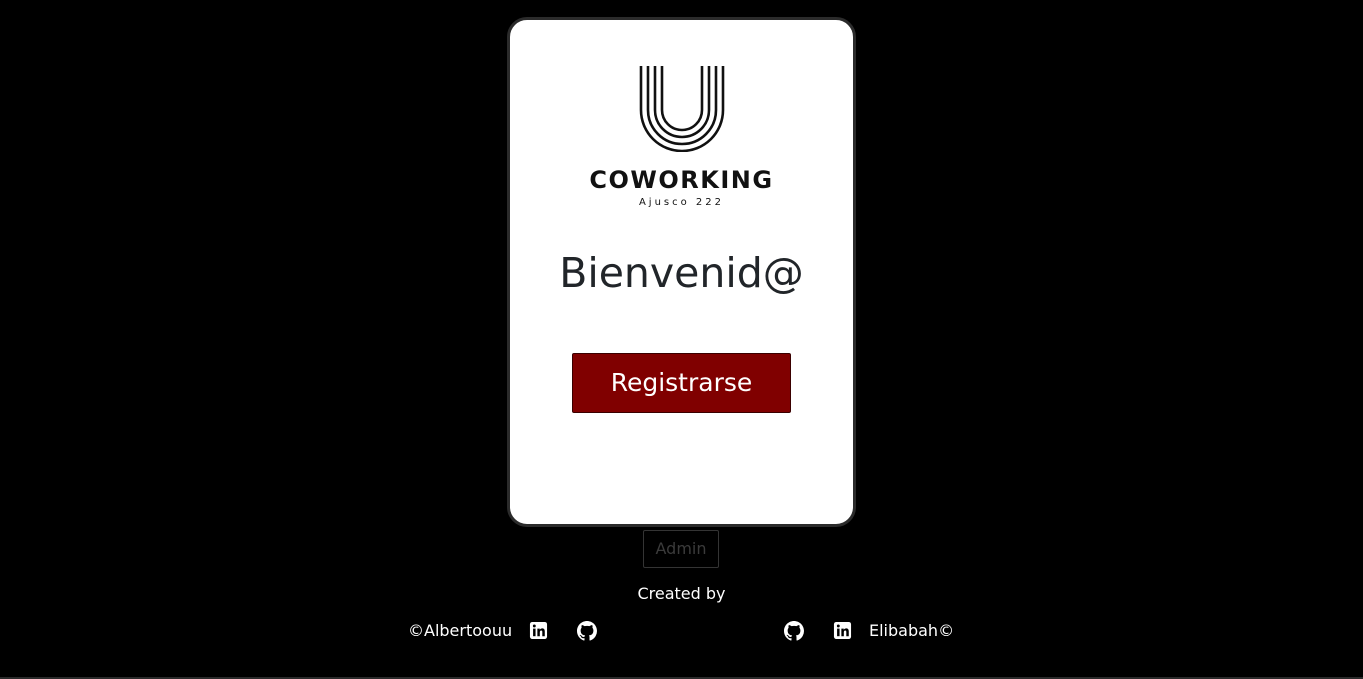 The height and width of the screenshot is (679, 1363). Describe the element at coordinates (460, 630) in the screenshot. I see `left-author-name: ©Albertoouu` at that location.